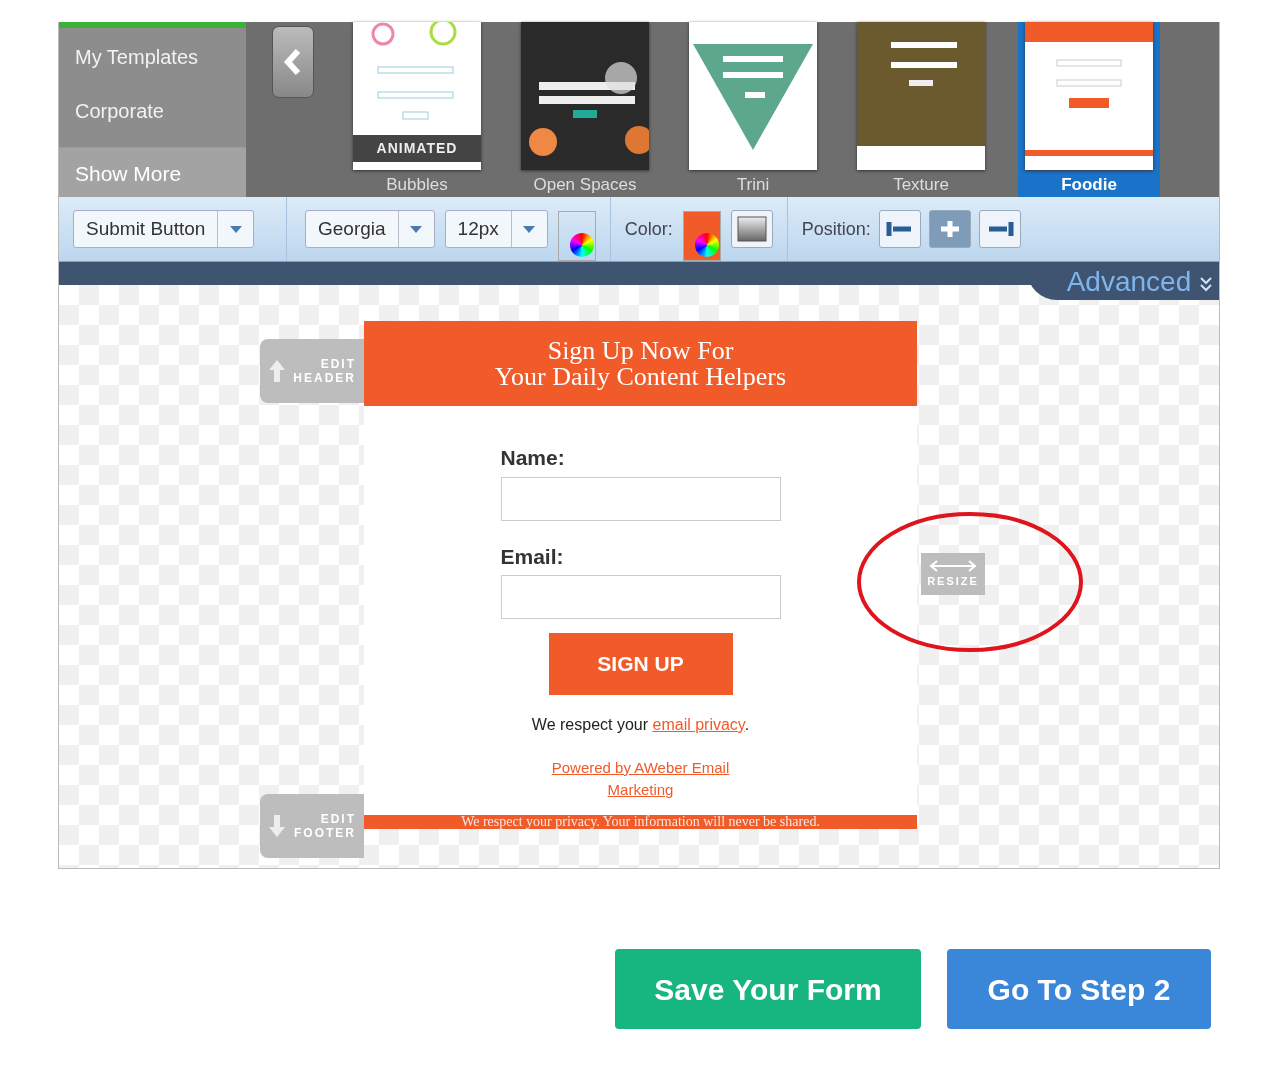  I want to click on template-option: Texture, so click(921, 109).